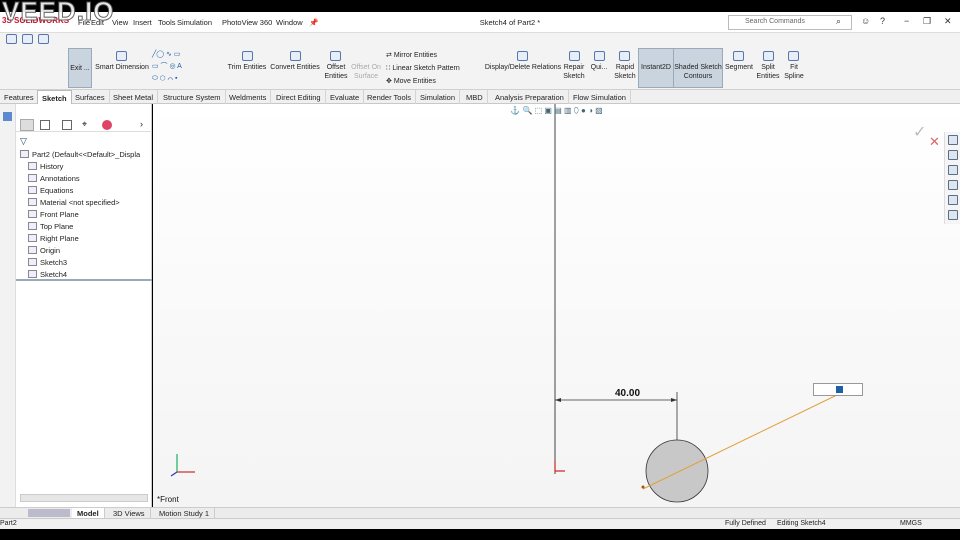  Describe the element at coordinates (84, 280) in the screenshot. I see `rollback-bar` at that location.